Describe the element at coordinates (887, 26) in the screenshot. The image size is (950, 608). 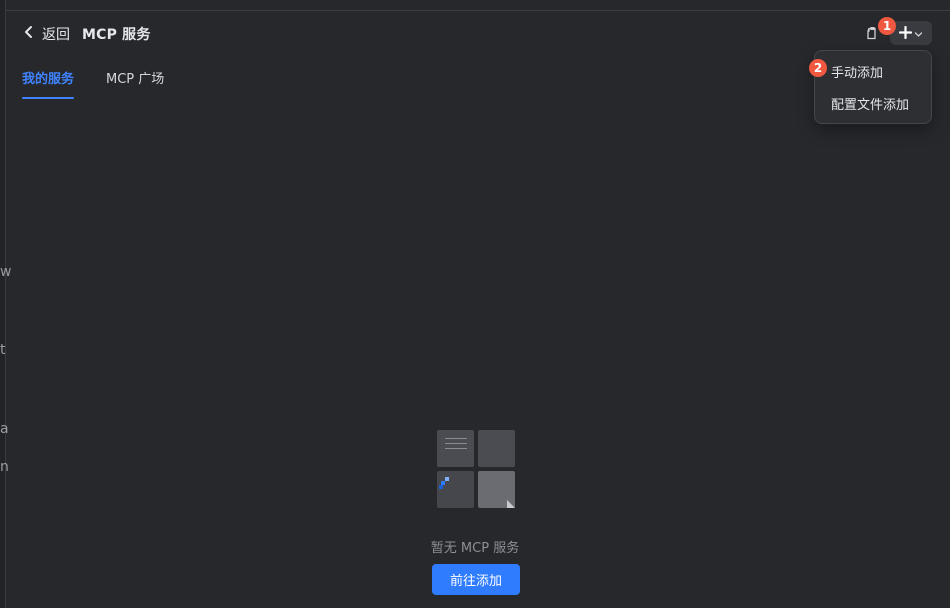
I see `step-badge-1: 1` at that location.